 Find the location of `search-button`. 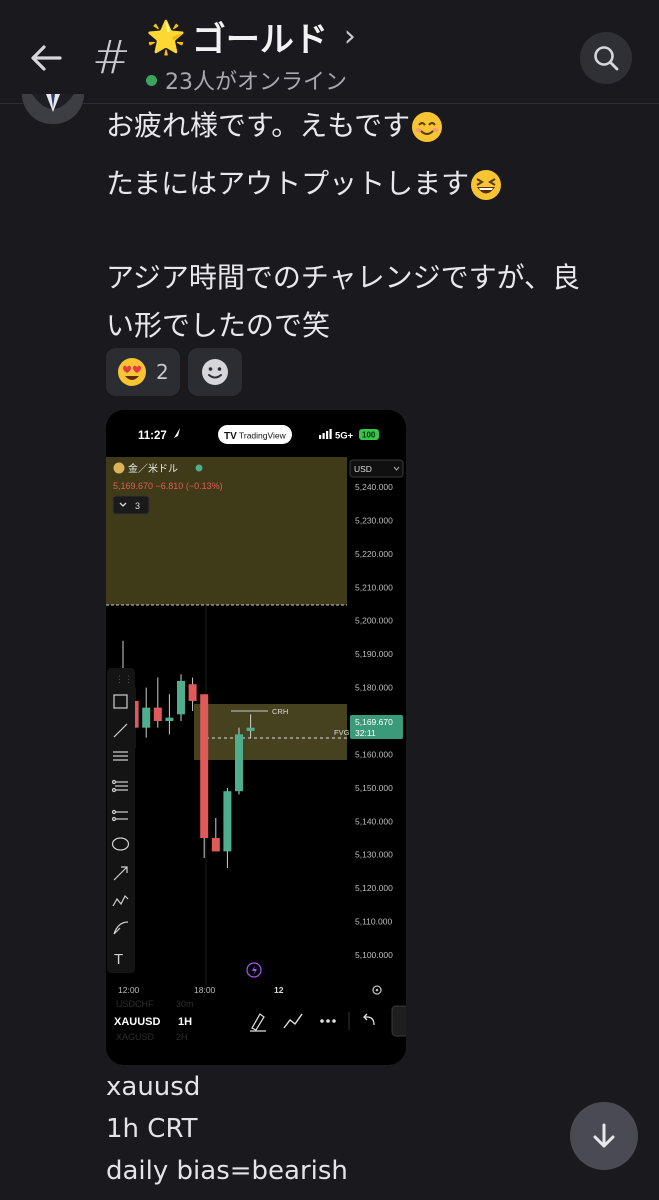

search-button is located at coordinates (606, 58).